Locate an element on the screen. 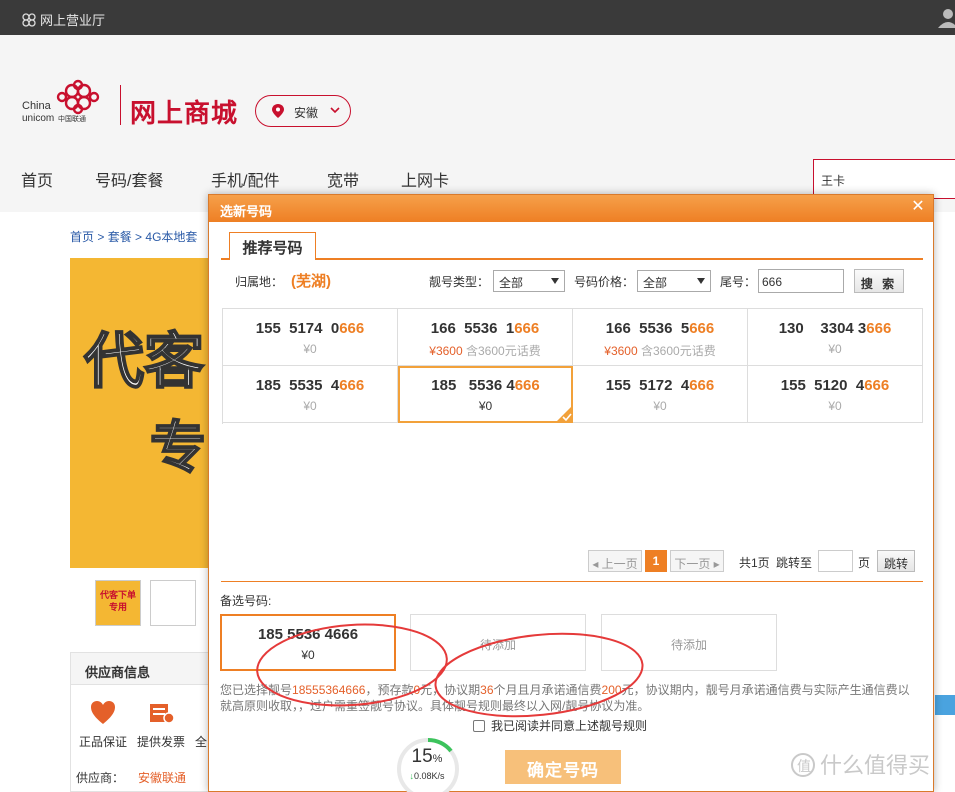 The image size is (955, 792). side-float-bar is located at coordinates (945, 705).